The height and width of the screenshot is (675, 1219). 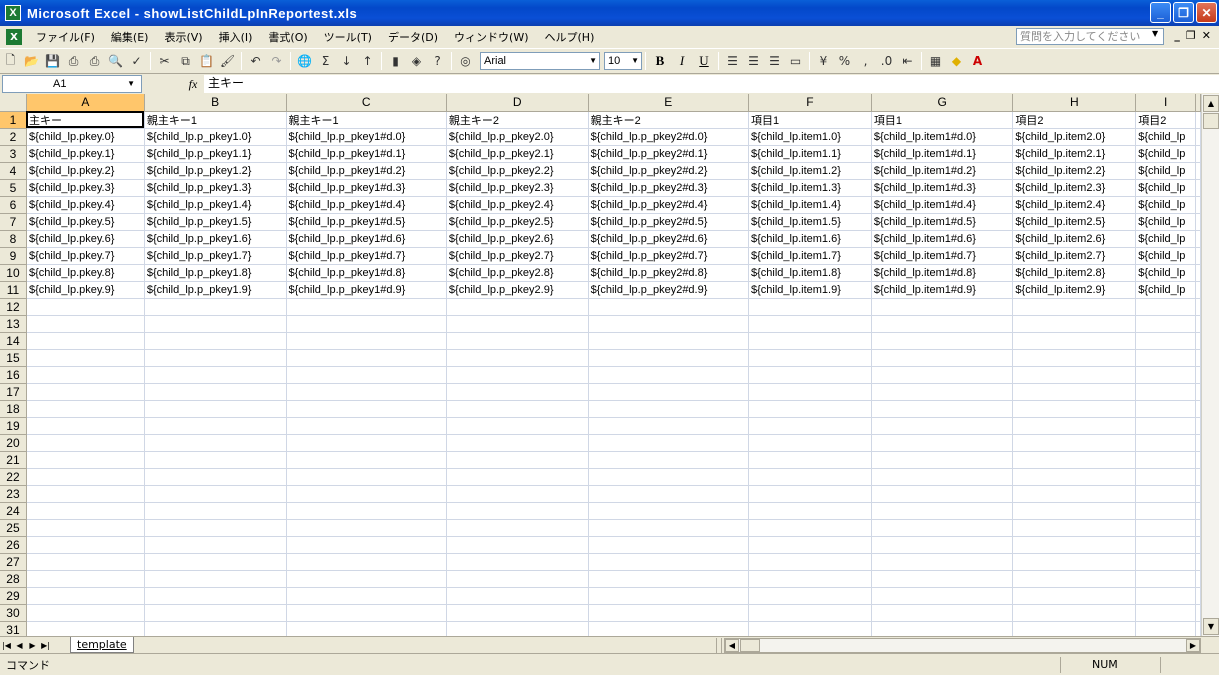 I want to click on cell: ${child_lp.p_pkey2.6}, so click(x=517, y=239).